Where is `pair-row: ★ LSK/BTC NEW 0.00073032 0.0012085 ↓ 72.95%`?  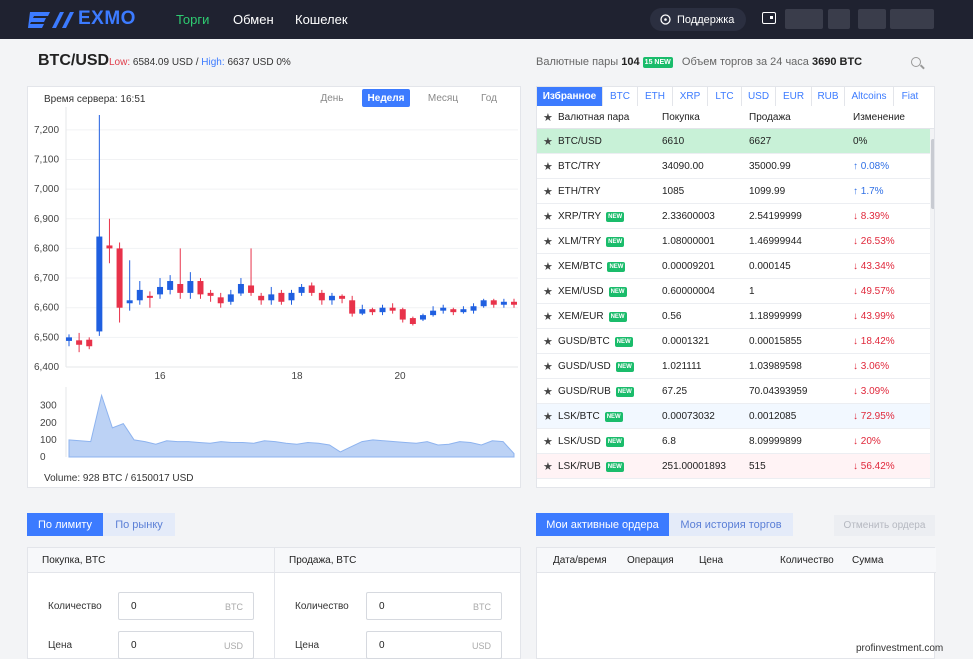 pair-row: ★ LSK/BTC NEW 0.00073032 0.0012085 ↓ 72.95% is located at coordinates (733, 416).